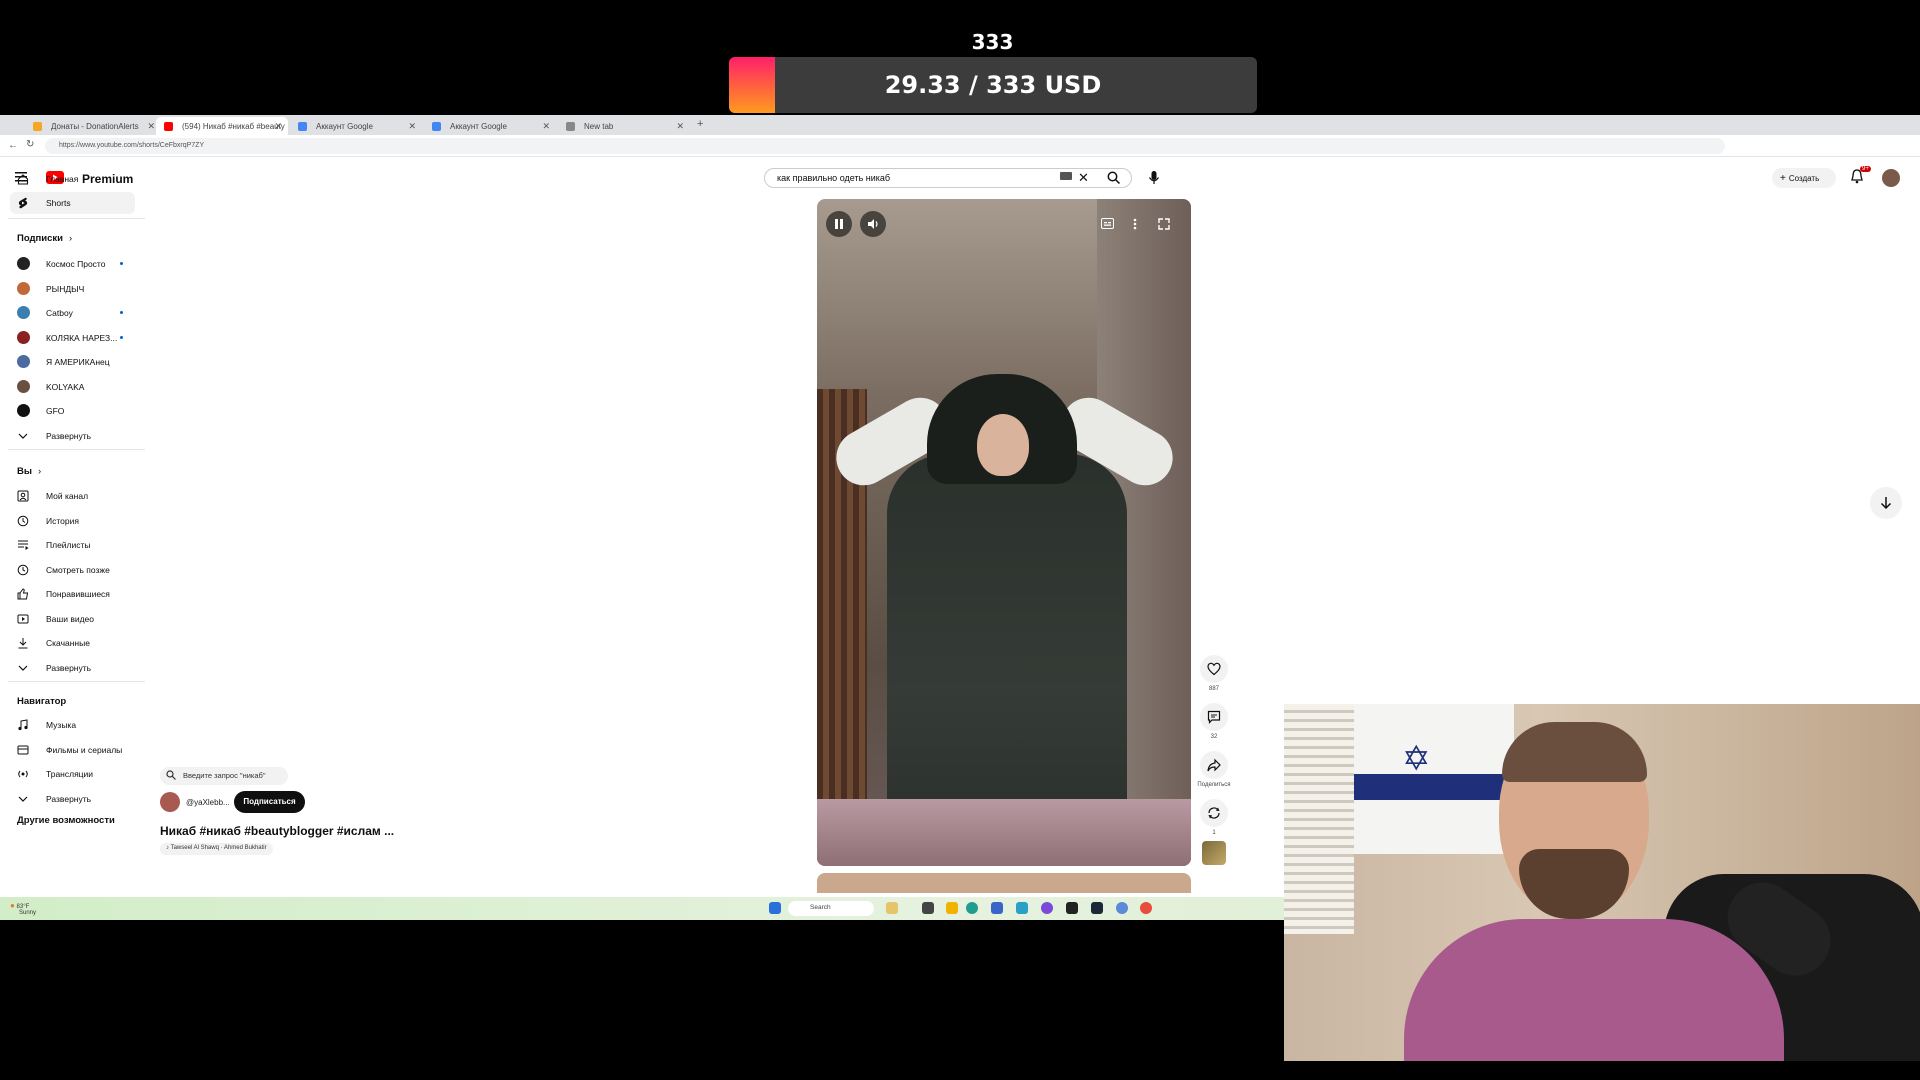 The image size is (1920, 1080). What do you see at coordinates (1004, 532) in the screenshot?
I see `shorts-video-player` at bounding box center [1004, 532].